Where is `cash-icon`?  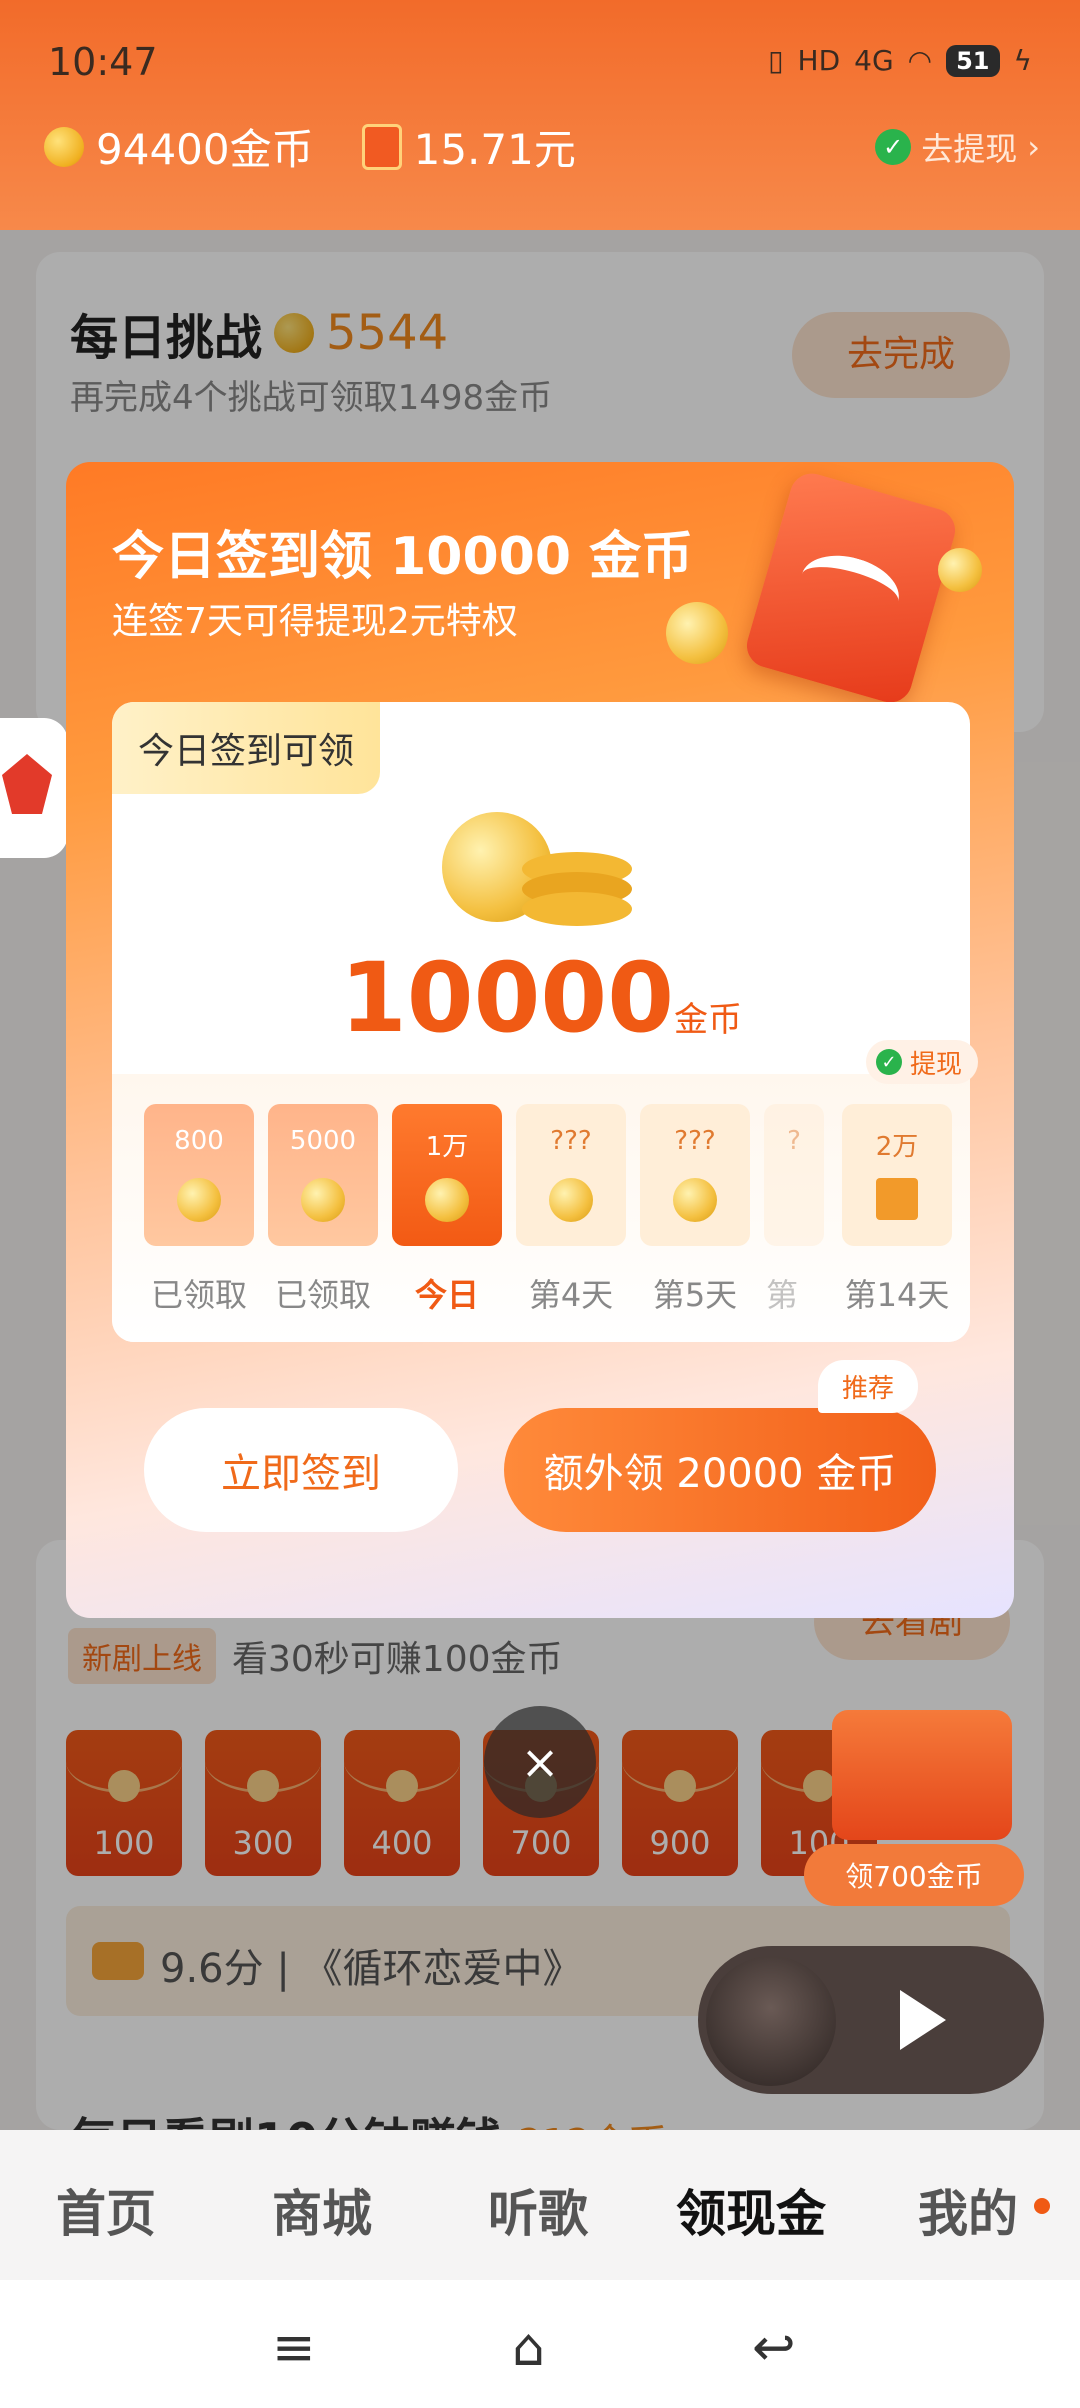 cash-icon is located at coordinates (381, 146).